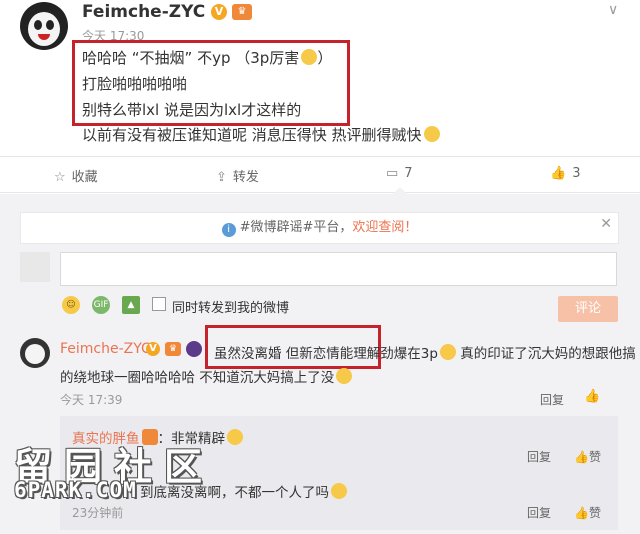  Describe the element at coordinates (447, 352) in the screenshot. I see `cat-emoji-icon` at that location.